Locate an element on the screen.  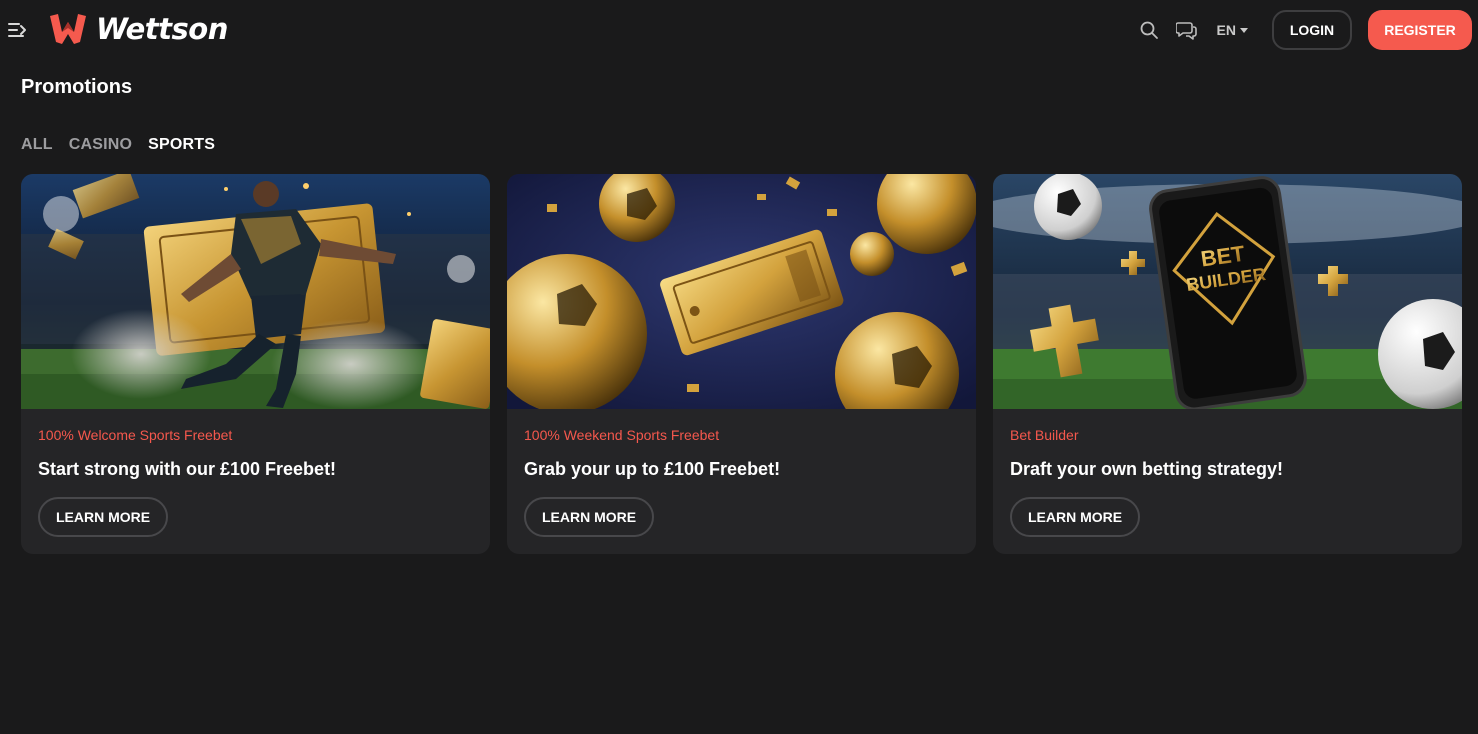
brand-logo-mark-icon is located at coordinates (68, 29).